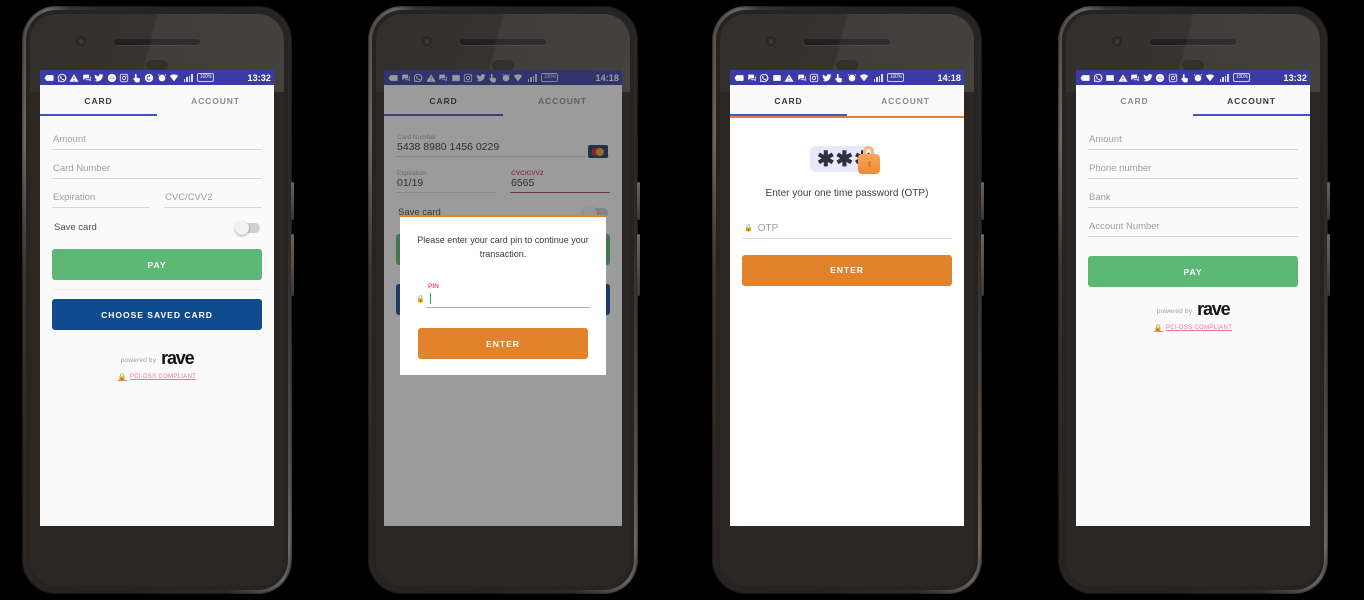 This screenshot has width=1364, height=600. Describe the element at coordinates (1193, 198) in the screenshot. I see `bank-field: Bank` at that location.